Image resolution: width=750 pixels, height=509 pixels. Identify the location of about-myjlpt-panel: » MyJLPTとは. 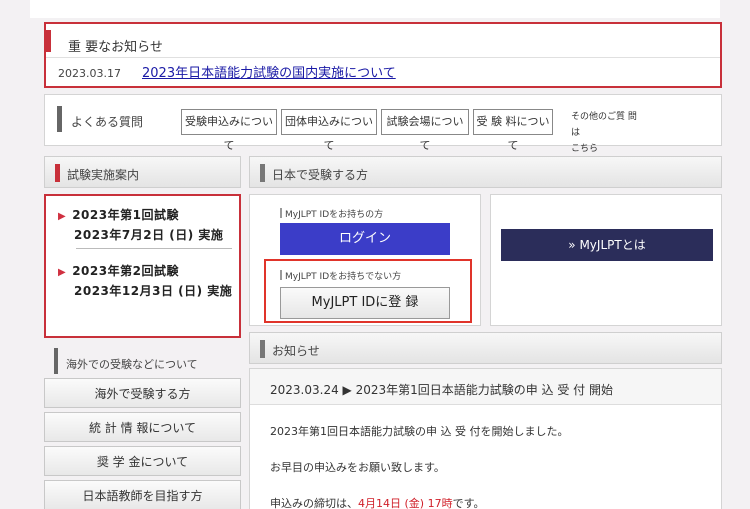
(606, 260).